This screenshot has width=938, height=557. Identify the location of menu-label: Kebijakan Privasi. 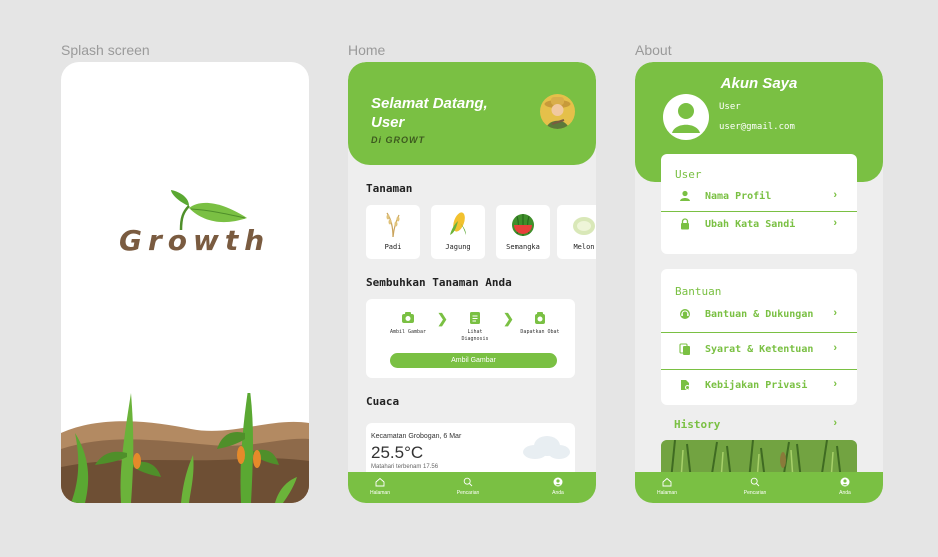
(756, 385).